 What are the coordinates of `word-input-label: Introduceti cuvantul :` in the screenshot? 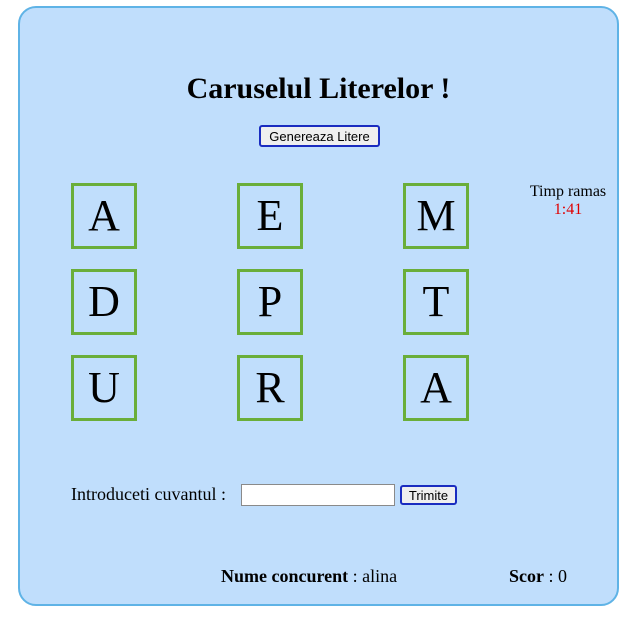 It's located at (148, 494).